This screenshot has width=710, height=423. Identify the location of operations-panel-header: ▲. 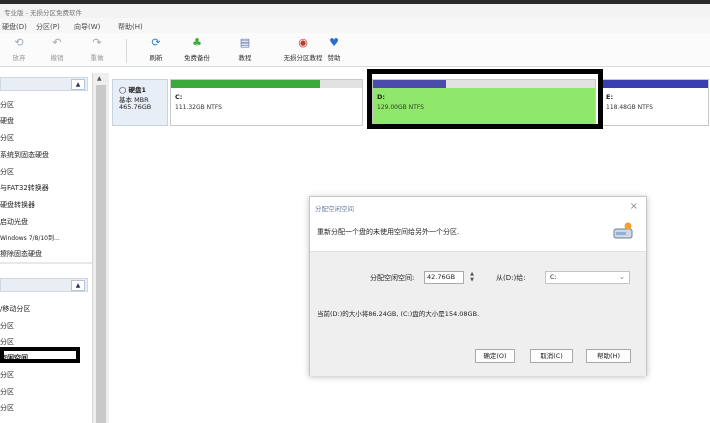
(44, 285).